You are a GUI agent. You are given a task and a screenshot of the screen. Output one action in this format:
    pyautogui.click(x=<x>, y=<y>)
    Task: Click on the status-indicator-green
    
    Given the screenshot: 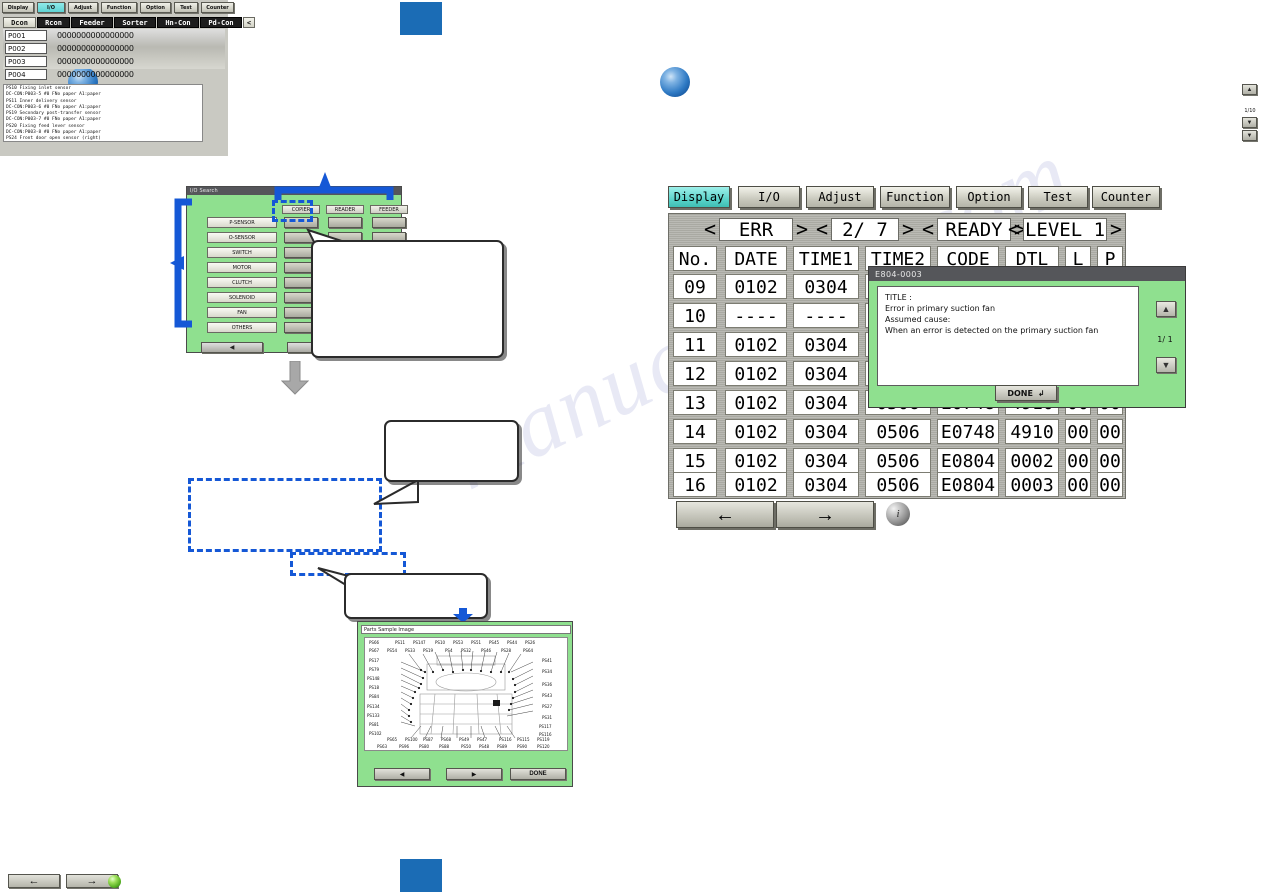 What is the action you would take?
    pyautogui.click(x=114, y=881)
    